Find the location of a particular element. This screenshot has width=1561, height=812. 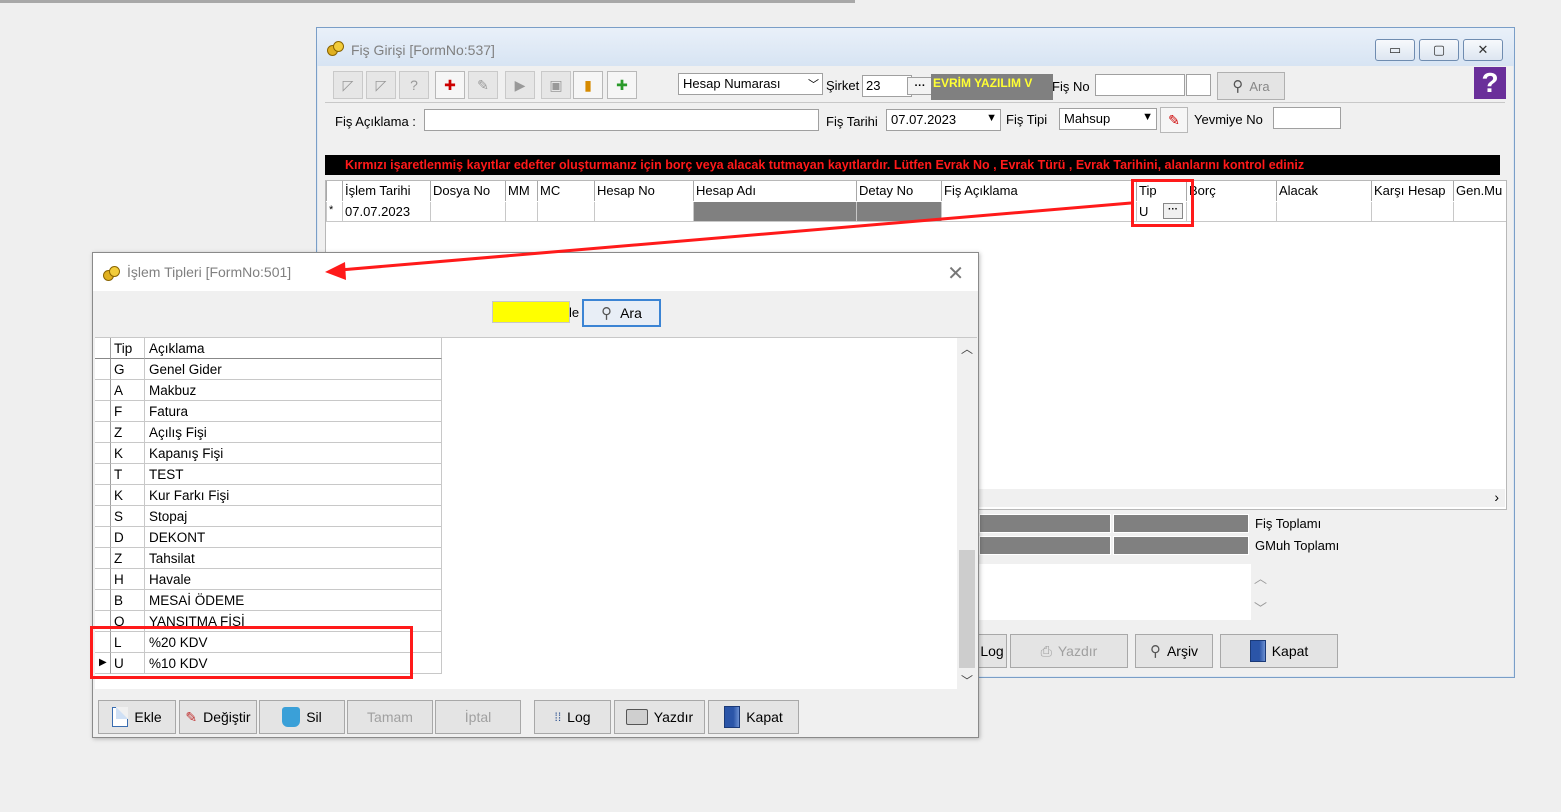

query-icon: ? is located at coordinates (414, 85).